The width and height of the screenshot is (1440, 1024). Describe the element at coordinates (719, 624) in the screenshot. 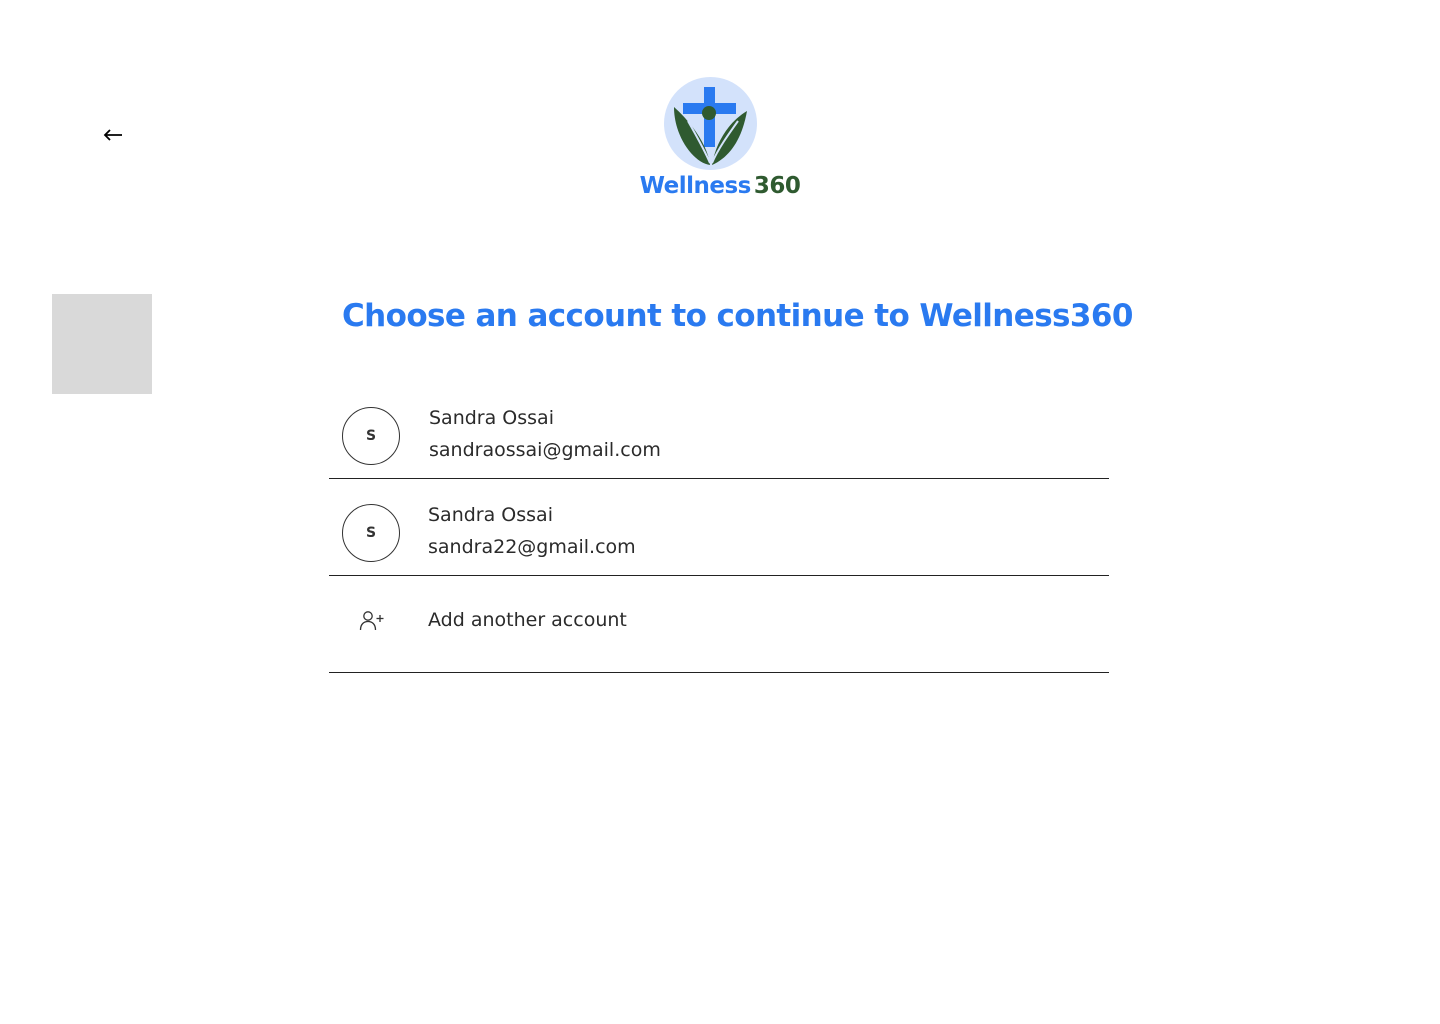

I see `add-another-account-button: Add another account` at that location.